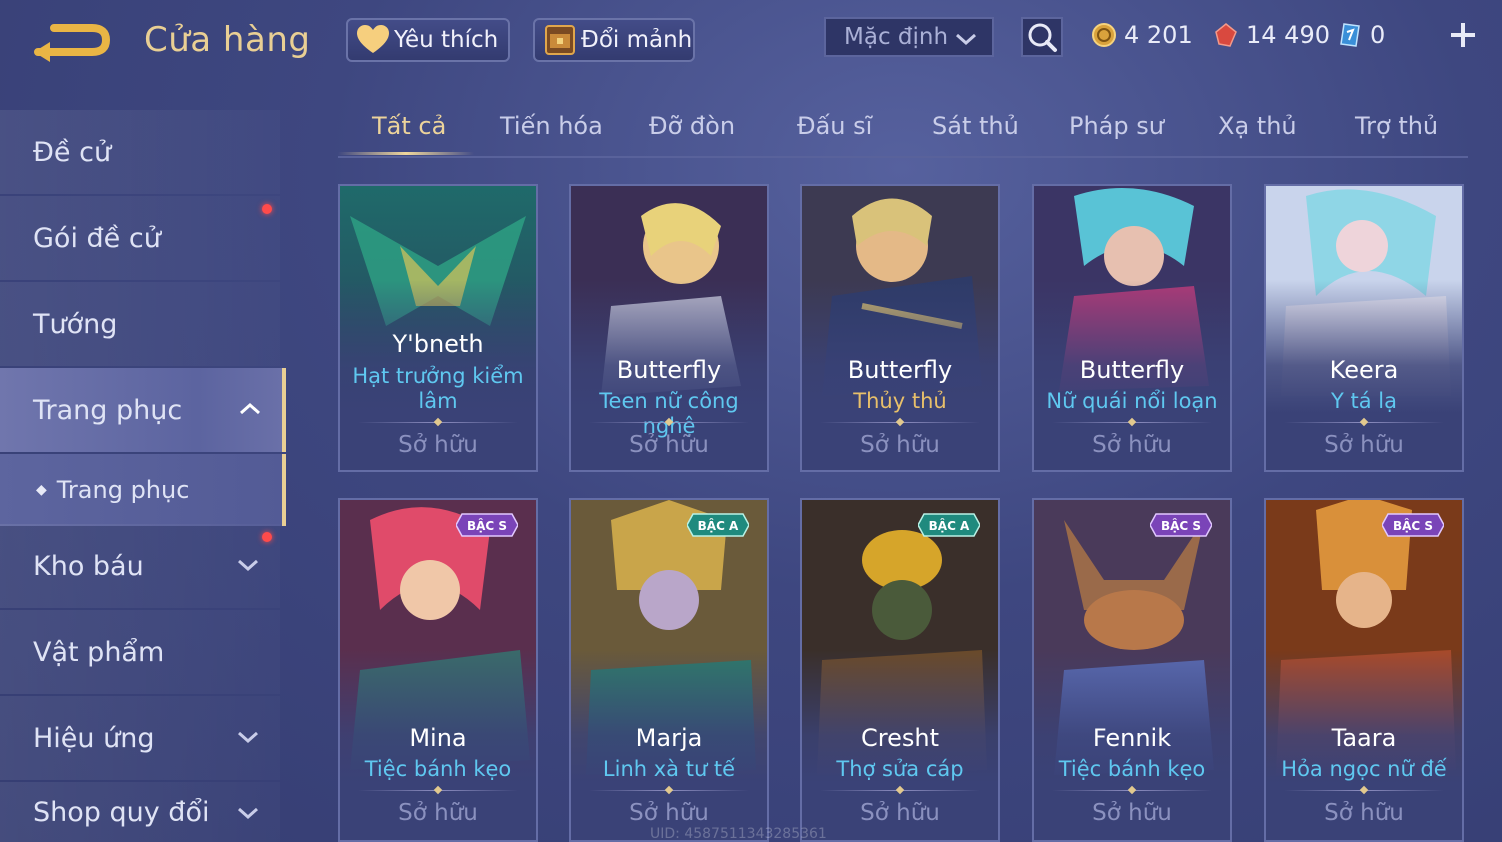 The height and width of the screenshot is (842, 1502). What do you see at coordinates (1132, 670) in the screenshot?
I see `skin-card: BẬC S Fennik Tiệc bánh kẹo Sở hữu` at bounding box center [1132, 670].